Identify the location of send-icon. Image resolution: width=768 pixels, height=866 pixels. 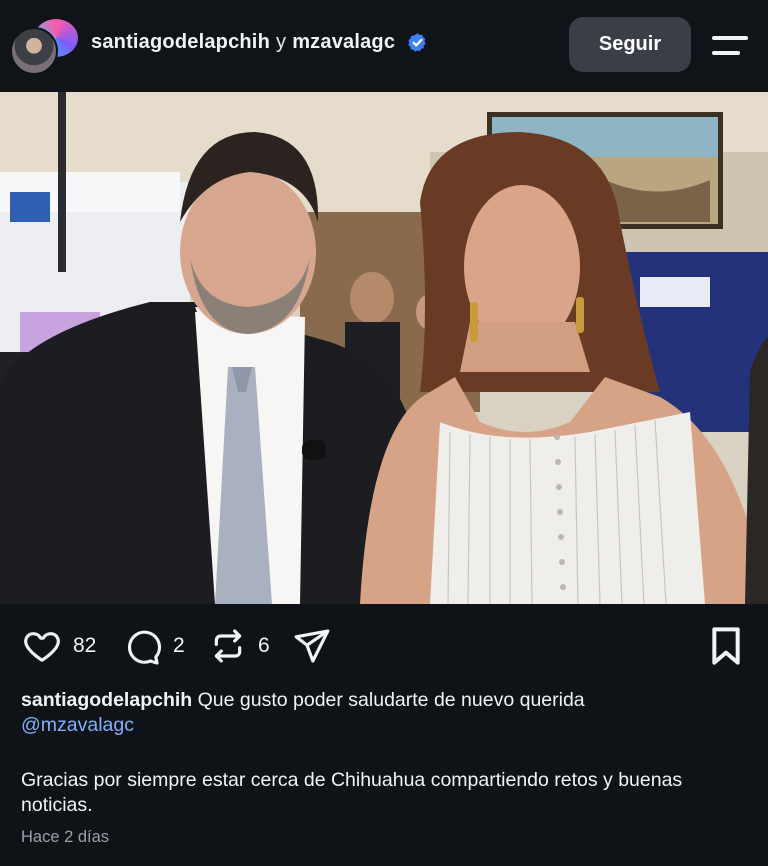
(312, 646).